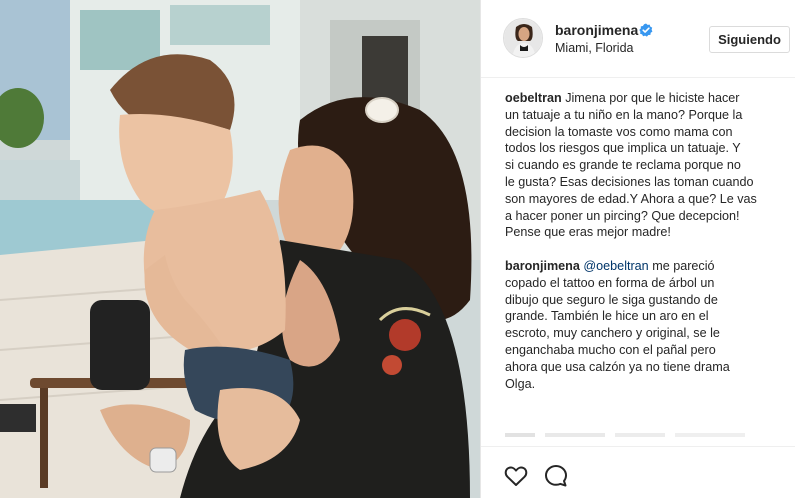 Image resolution: width=795 pixels, height=498 pixels. What do you see at coordinates (646, 30) in the screenshot?
I see `verified-badge-icon` at bounding box center [646, 30].